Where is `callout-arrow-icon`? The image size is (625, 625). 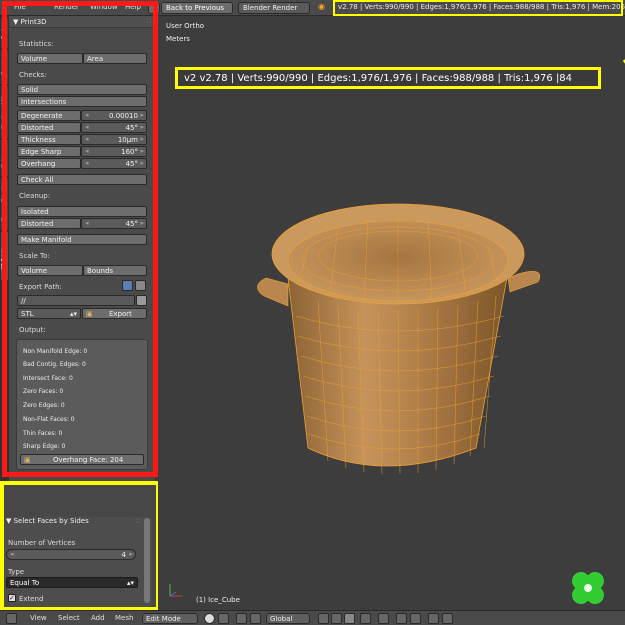 callout-arrow-icon is located at coordinates (623, 61).